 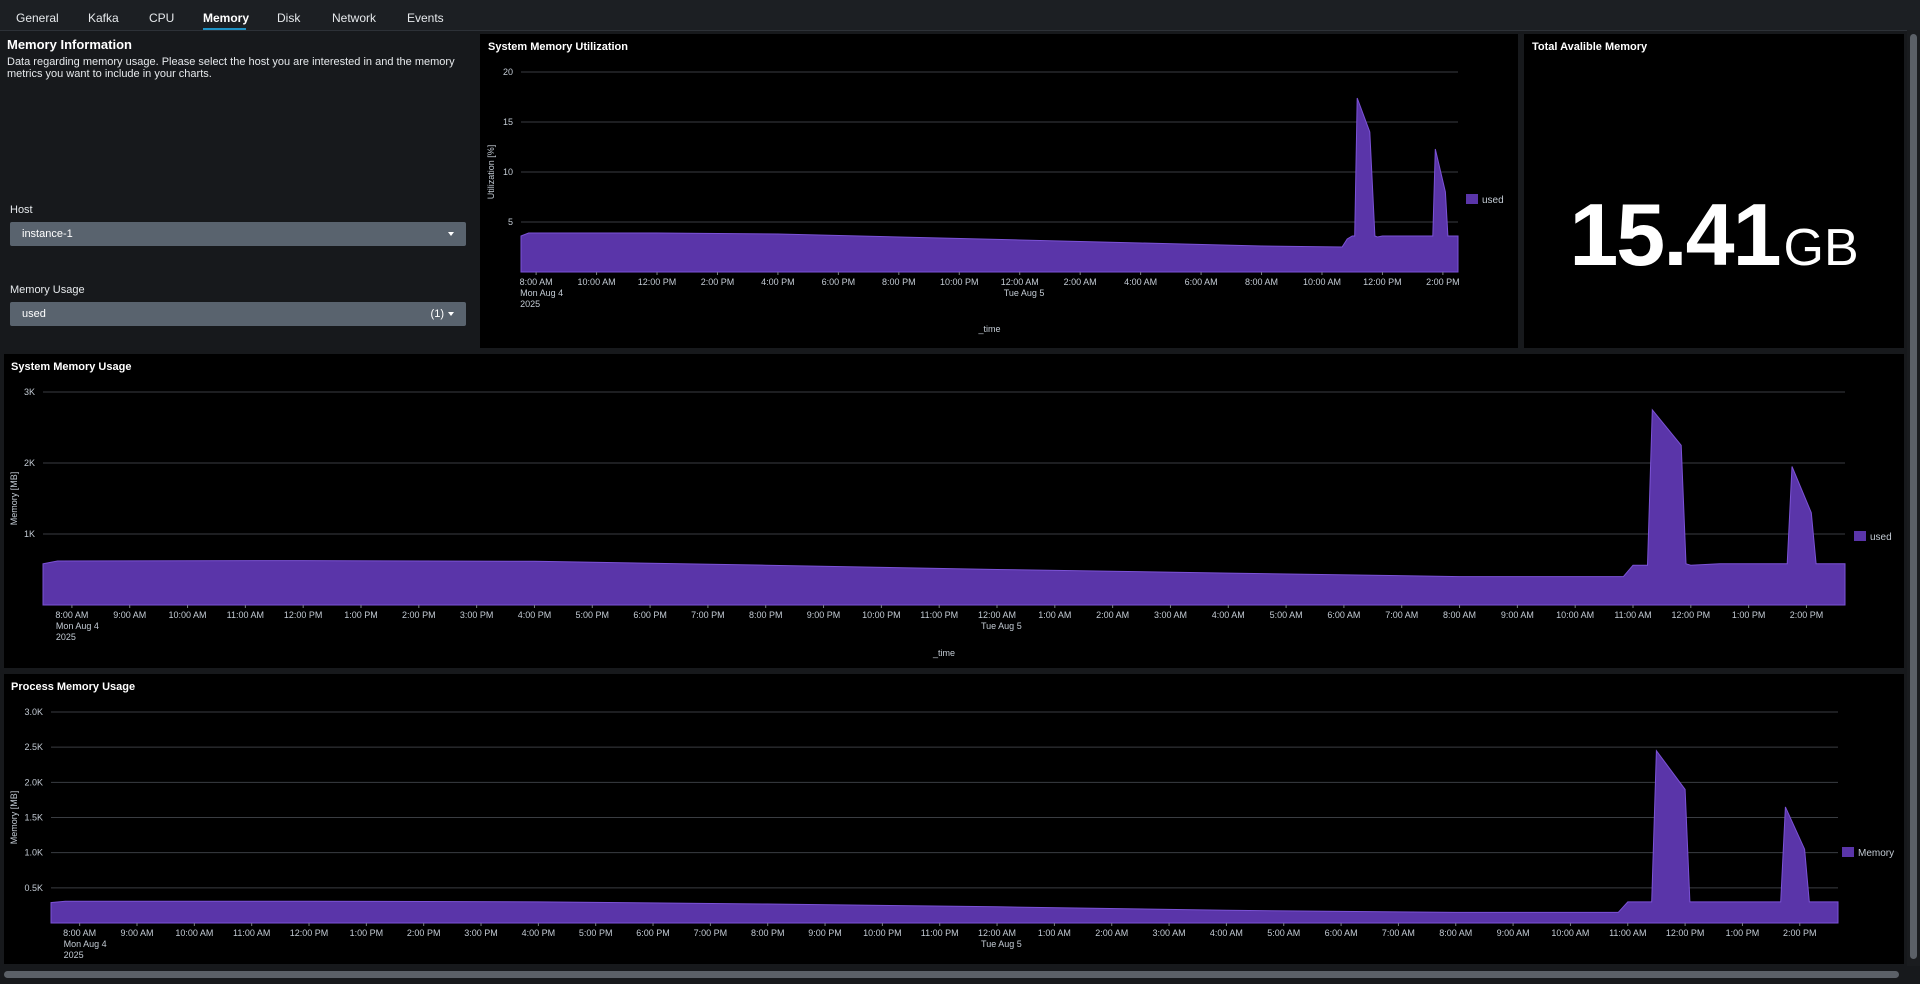 I want to click on host-label: Host, so click(x=21, y=210).